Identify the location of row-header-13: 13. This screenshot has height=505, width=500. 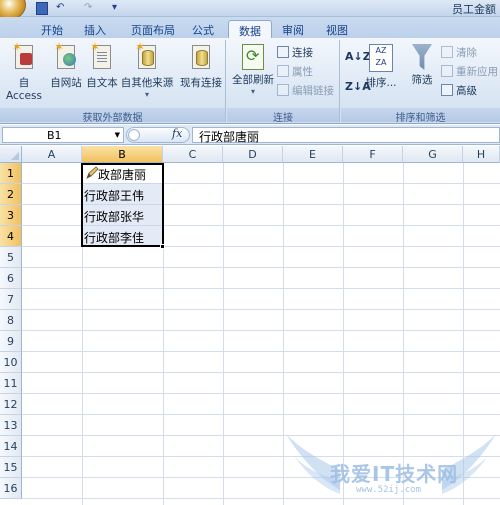
(11, 425).